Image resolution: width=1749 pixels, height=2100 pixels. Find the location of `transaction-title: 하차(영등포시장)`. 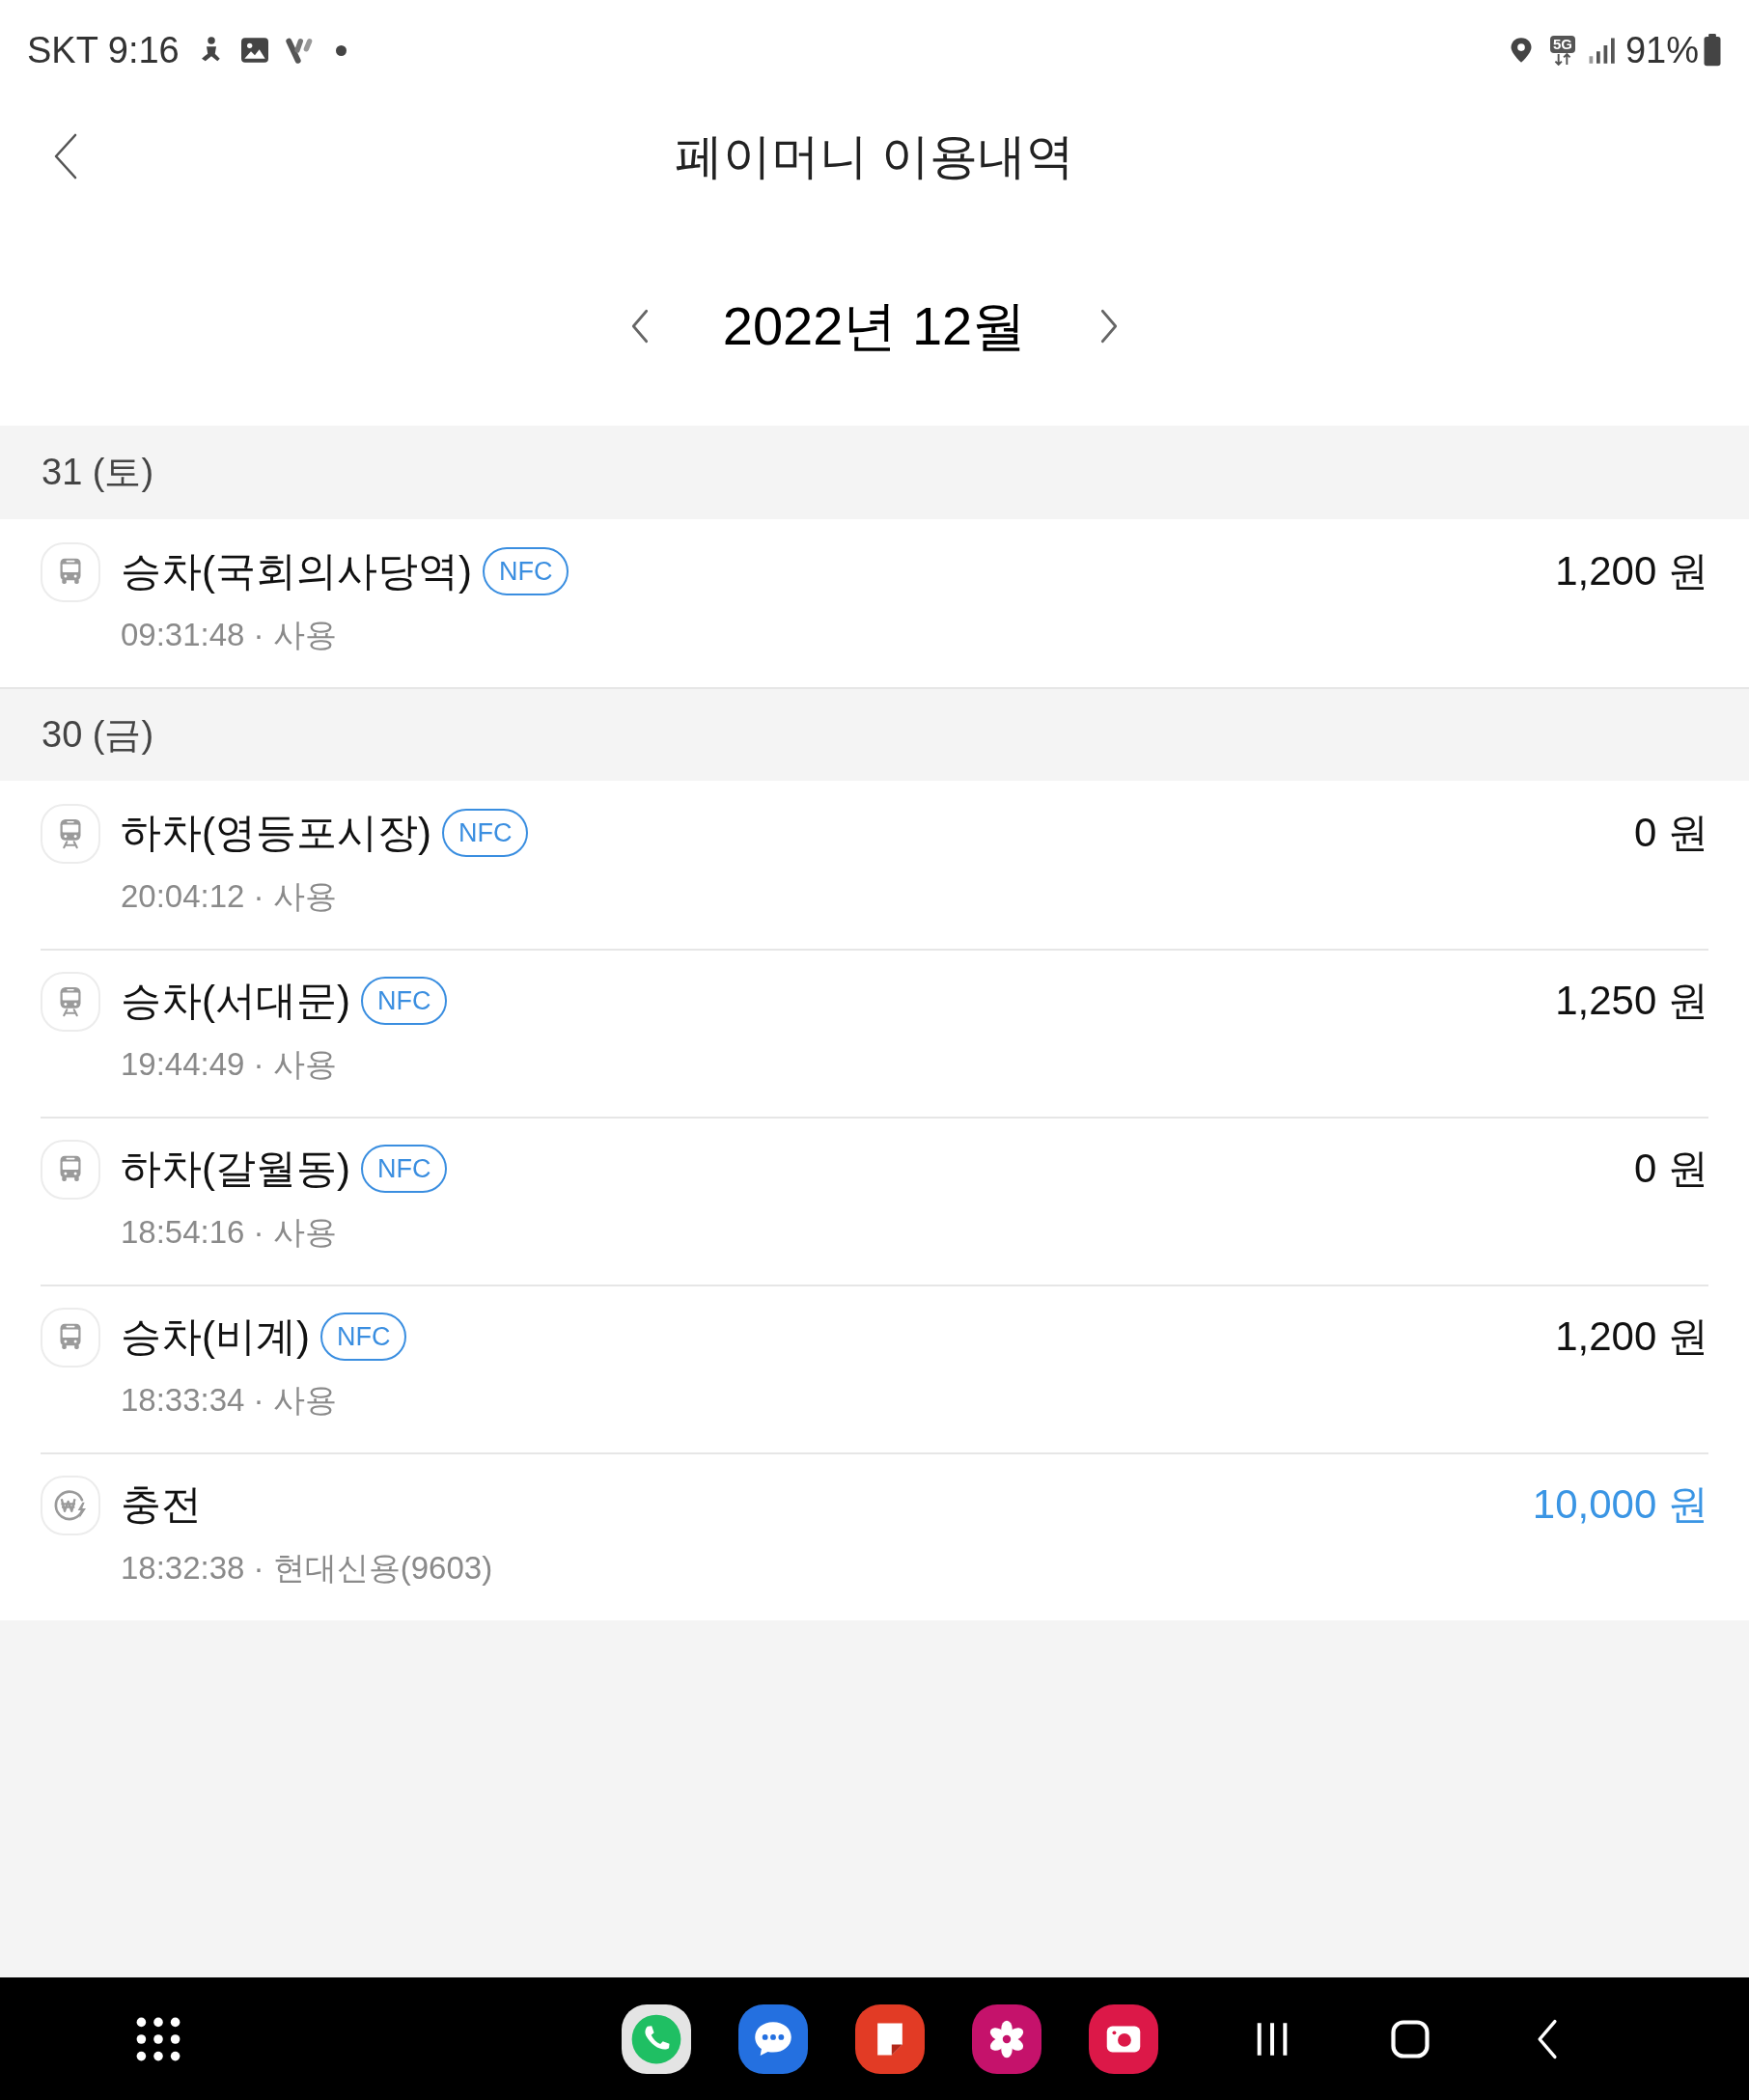

transaction-title: 하차(영등포시장) is located at coordinates (276, 833).